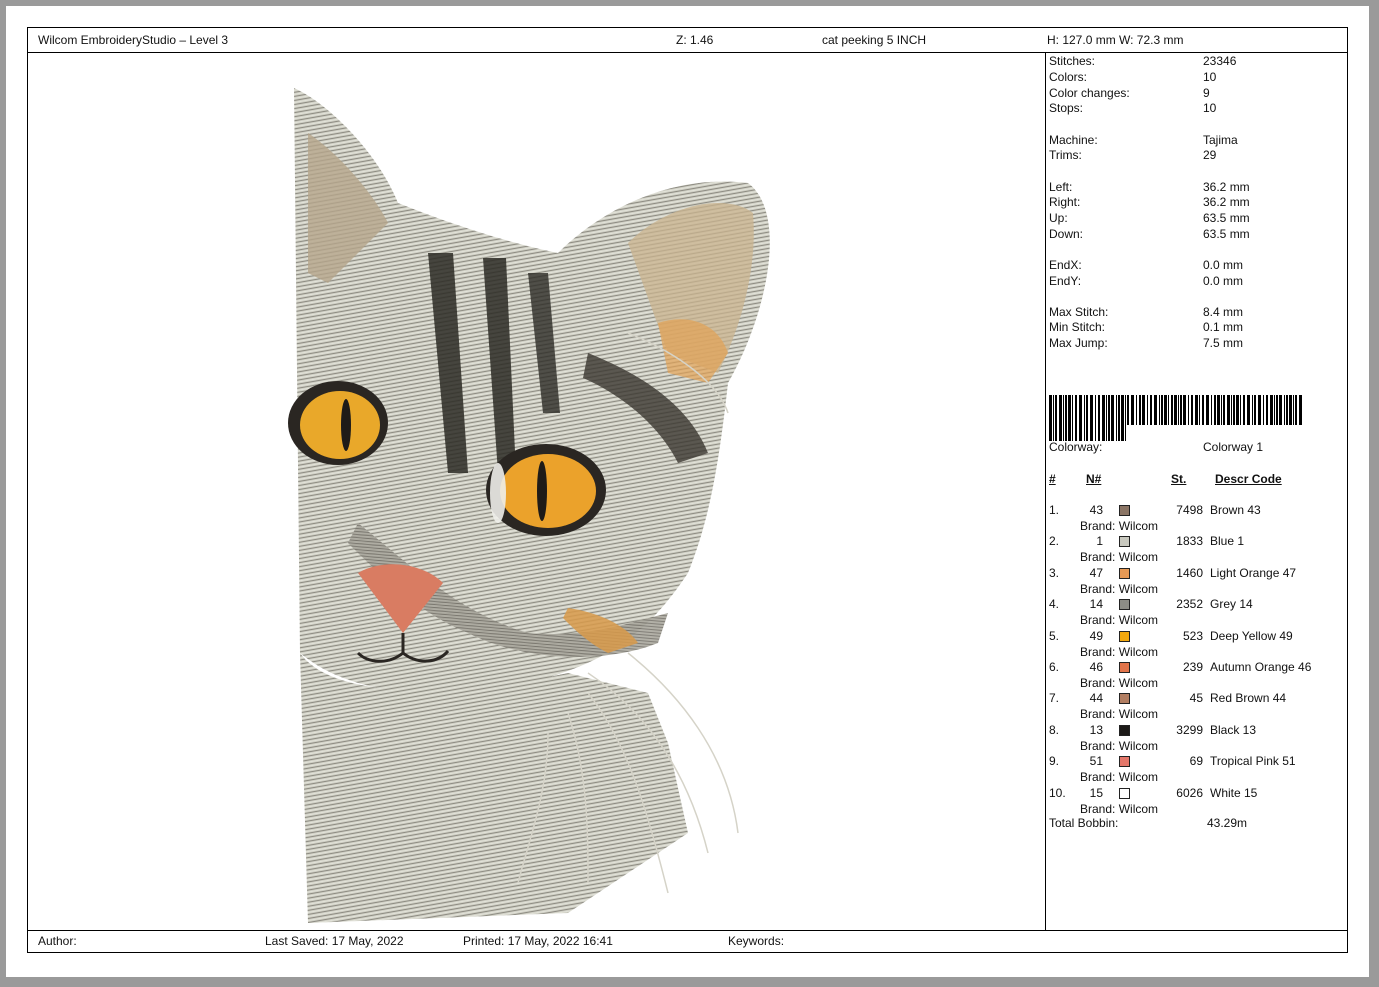 This screenshot has width=1379, height=987. I want to click on color-index: 4., so click(1054, 604).